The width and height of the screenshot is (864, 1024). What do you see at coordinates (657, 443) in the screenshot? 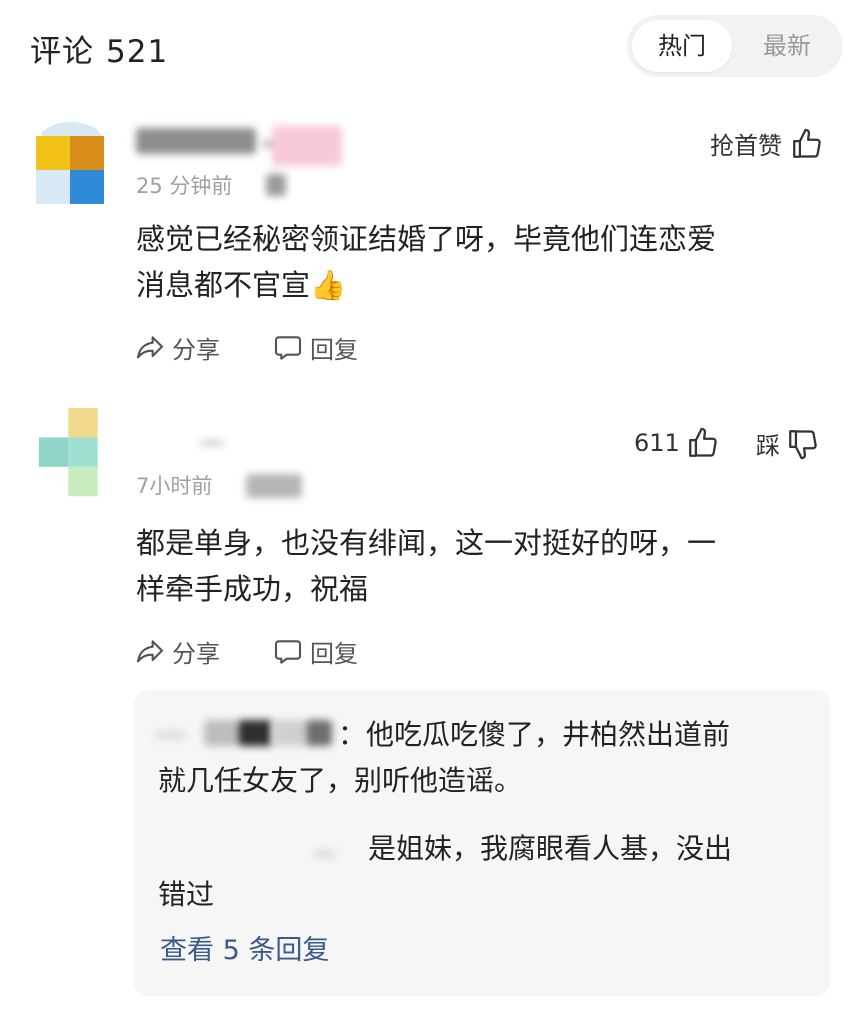
I see `like-count: 611` at bounding box center [657, 443].